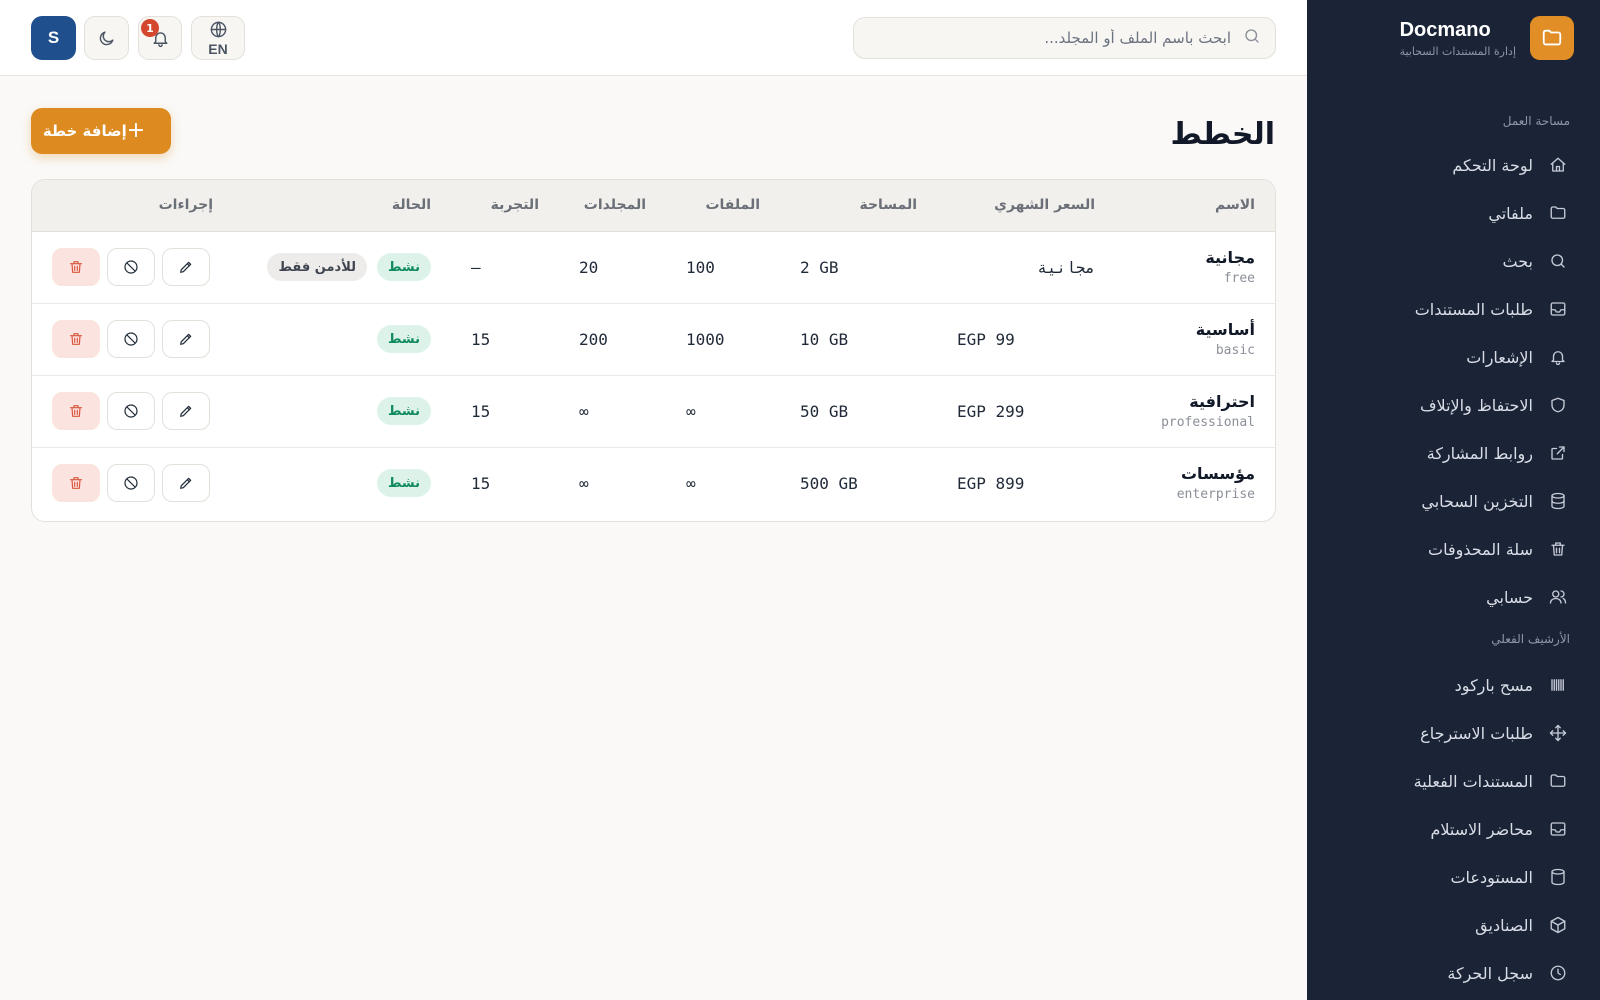  I want to click on column-header-trial: التجربة, so click(505, 206).